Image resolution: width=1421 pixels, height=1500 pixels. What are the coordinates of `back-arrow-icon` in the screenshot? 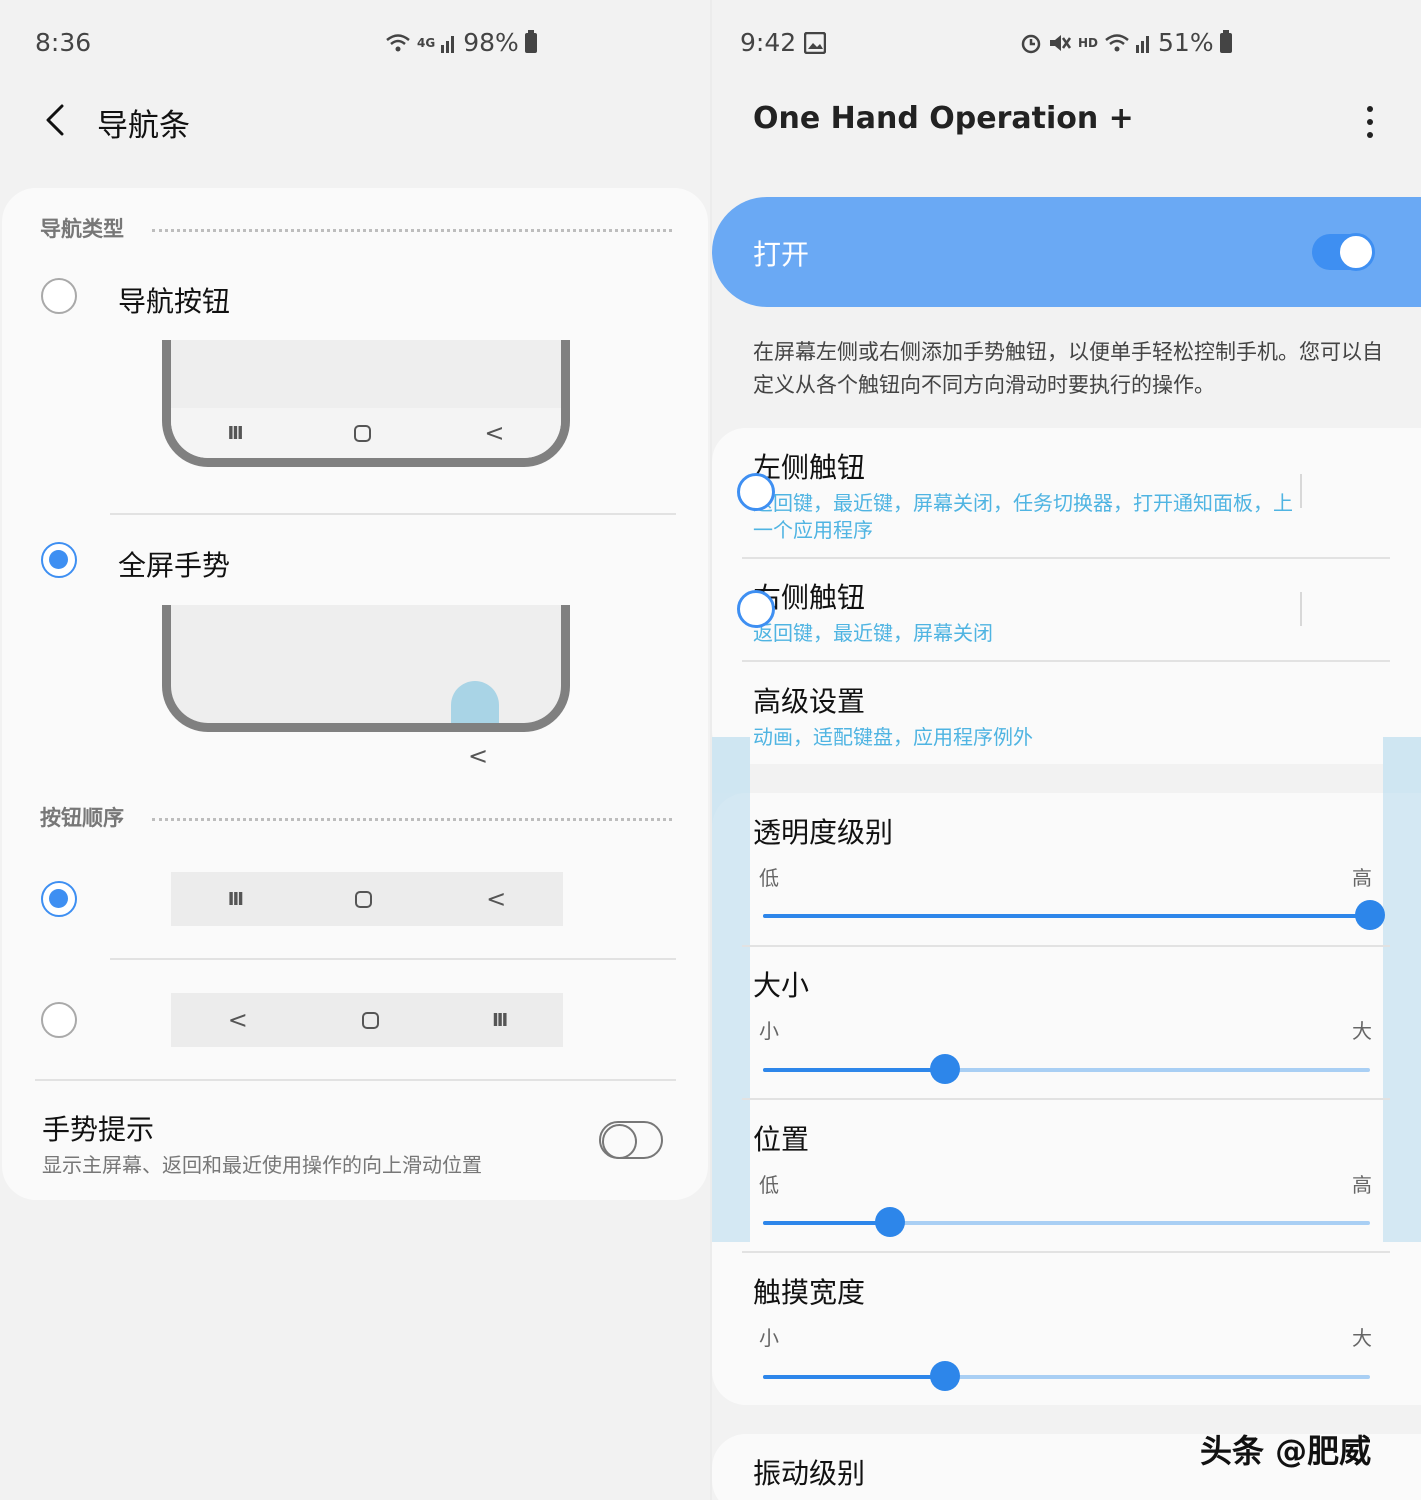 It's located at (55, 120).